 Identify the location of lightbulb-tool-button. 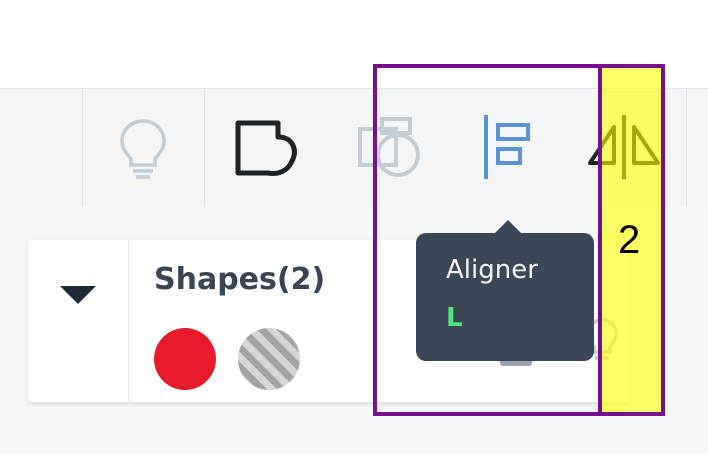
(143, 148).